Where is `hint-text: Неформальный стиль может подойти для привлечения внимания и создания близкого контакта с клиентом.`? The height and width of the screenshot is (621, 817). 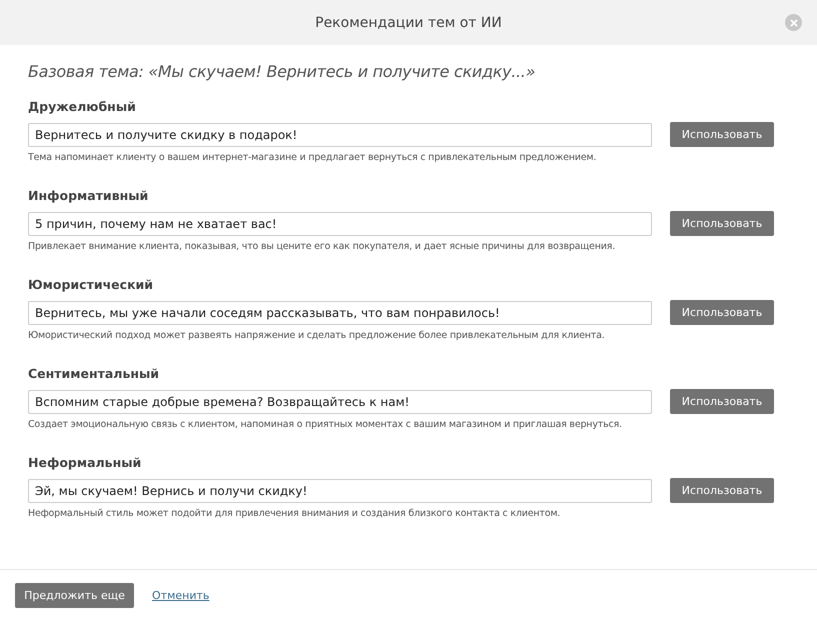 hint-text: Неформальный стиль может подойти для привлечения внимания и создания близкого контакта с клиентом. is located at coordinates (295, 513).